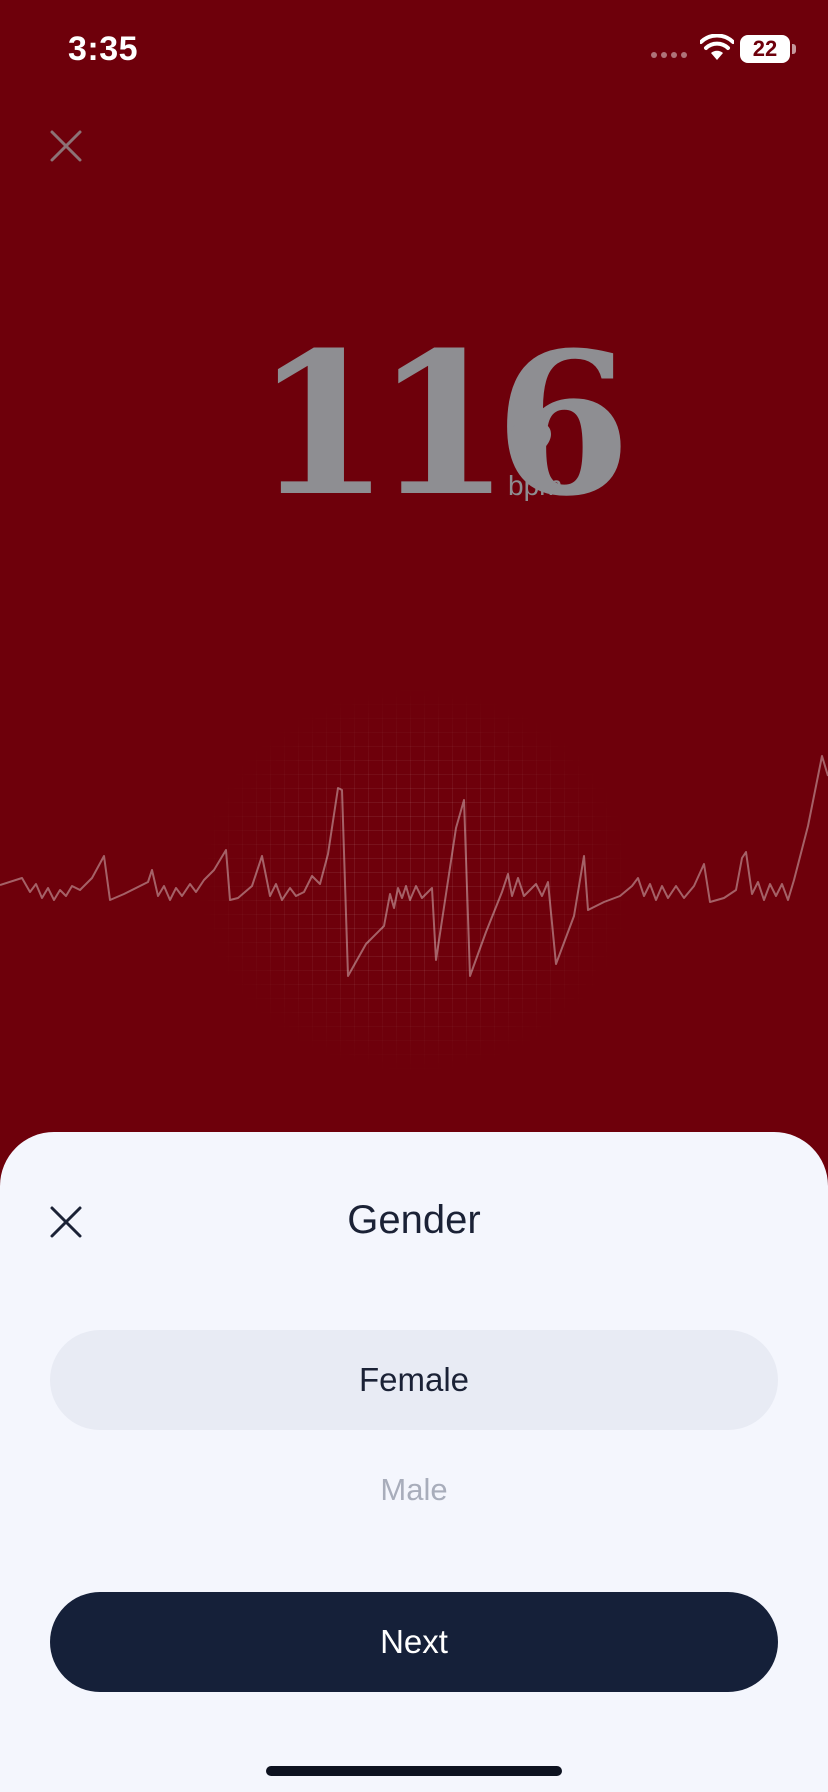  Describe the element at coordinates (103, 49) in the screenshot. I see `status-time: 3:35` at that location.